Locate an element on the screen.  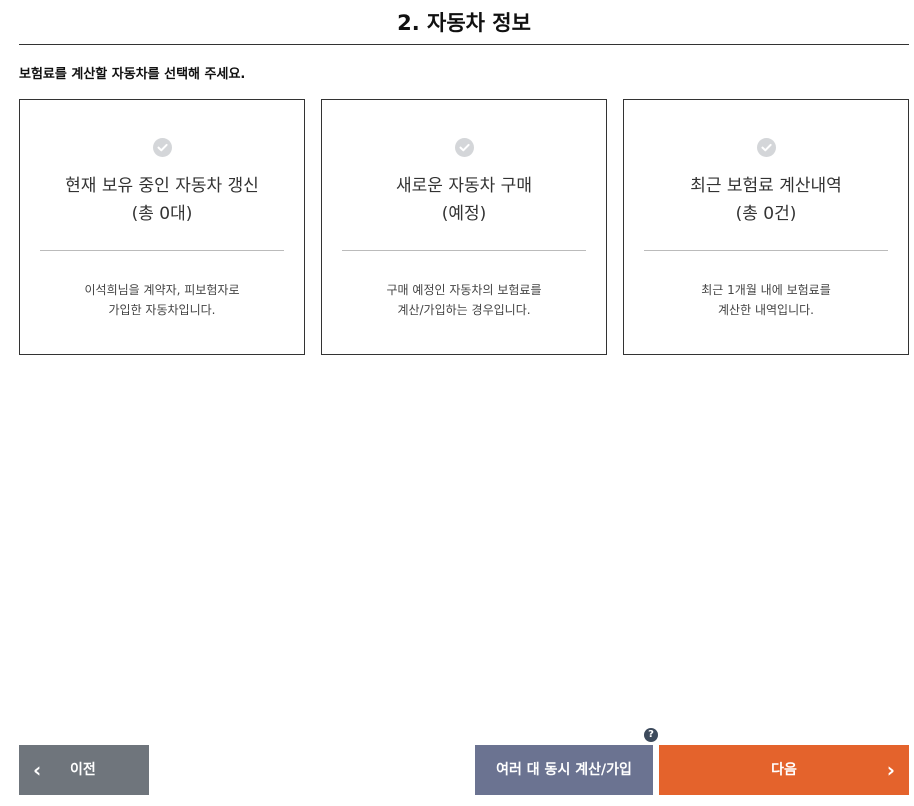
card-desc-line: 이석희님을 계약자, 피보험자로 is located at coordinates (162, 290).